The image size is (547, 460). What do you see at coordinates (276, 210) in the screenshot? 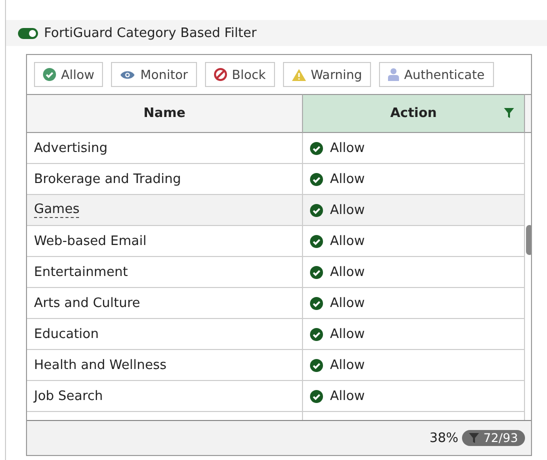
I see `table-row: Games Allow` at bounding box center [276, 210].